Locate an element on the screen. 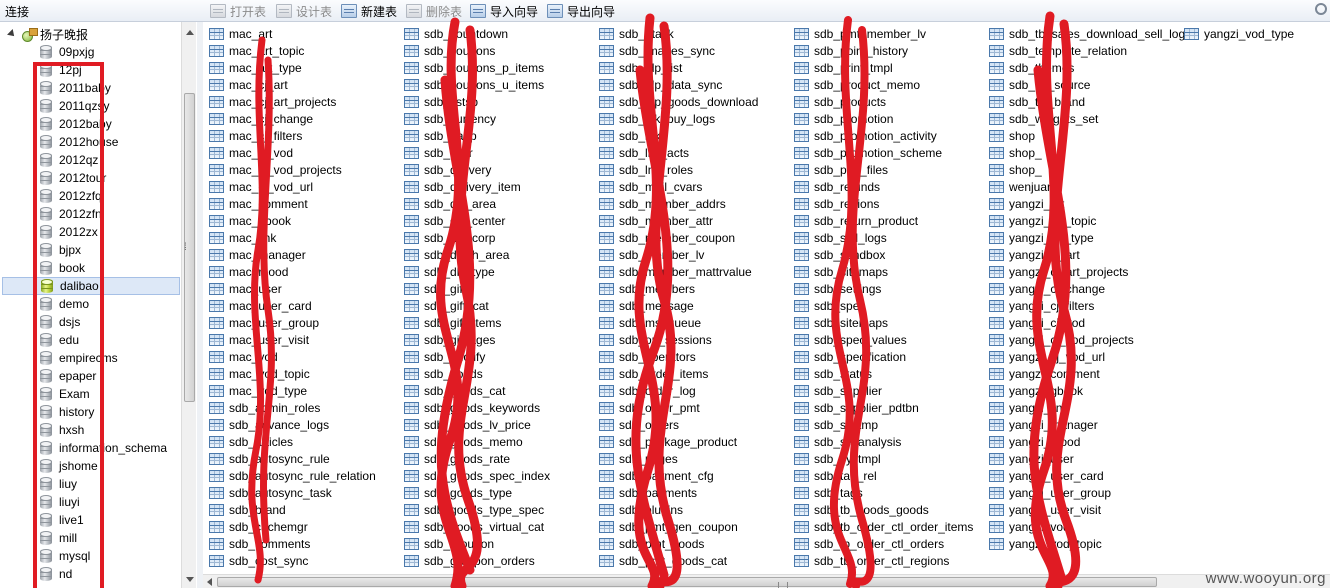 Image resolution: width=1330 pixels, height=588 pixels. delete-table-button: 删除表 is located at coordinates (434, 11).